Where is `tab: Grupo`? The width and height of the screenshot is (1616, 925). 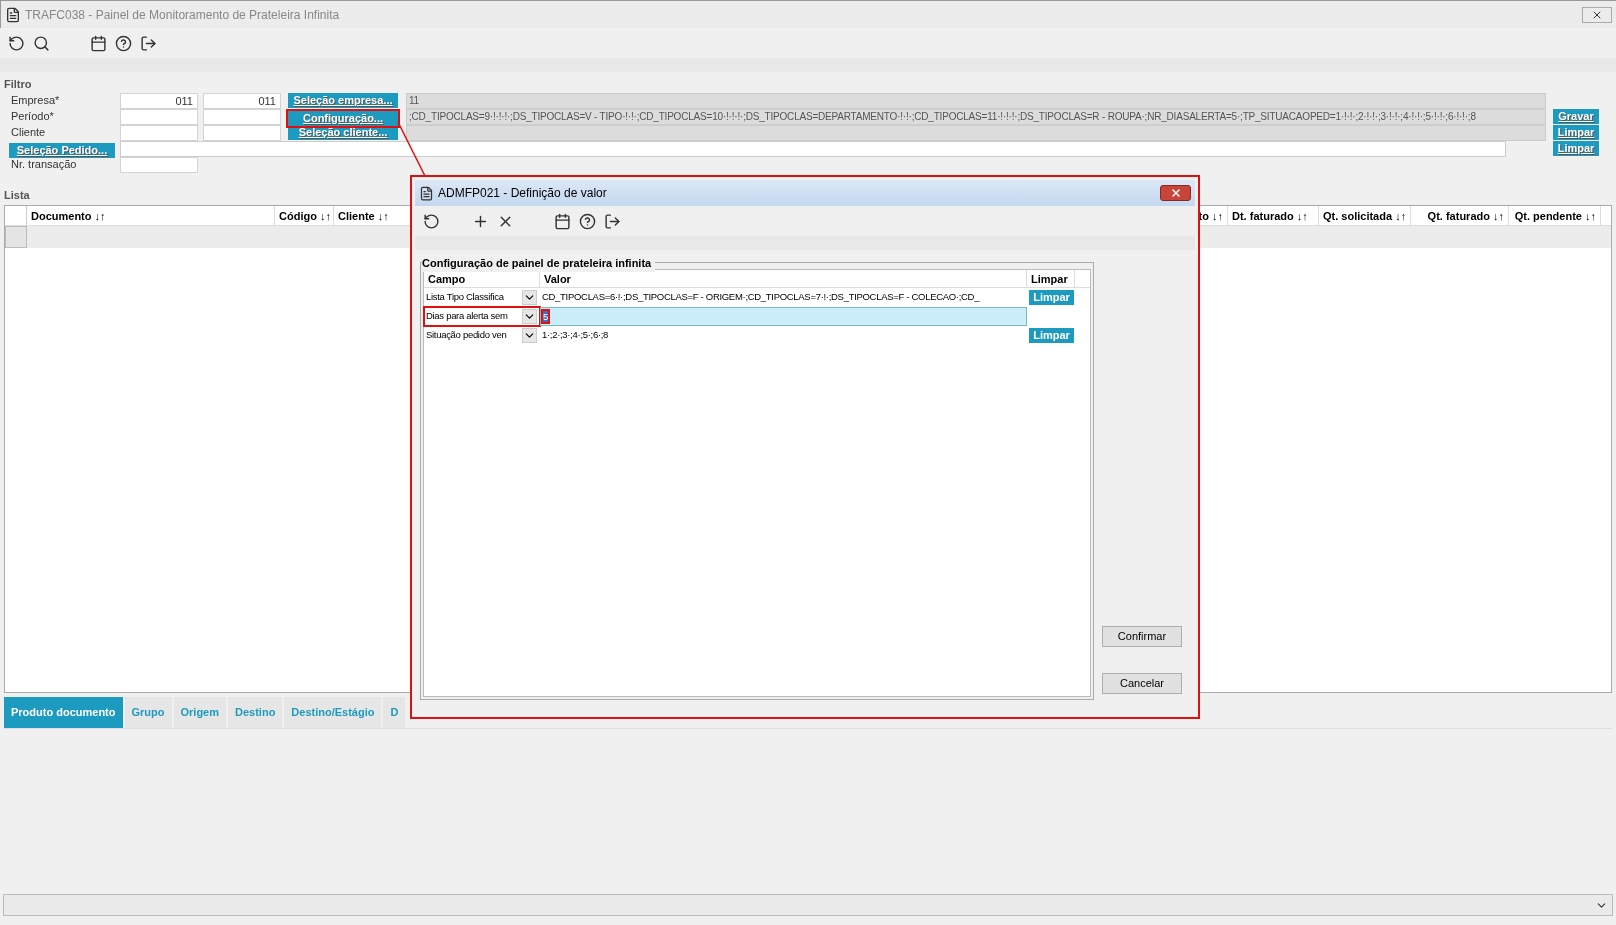
tab: Grupo is located at coordinates (148, 712).